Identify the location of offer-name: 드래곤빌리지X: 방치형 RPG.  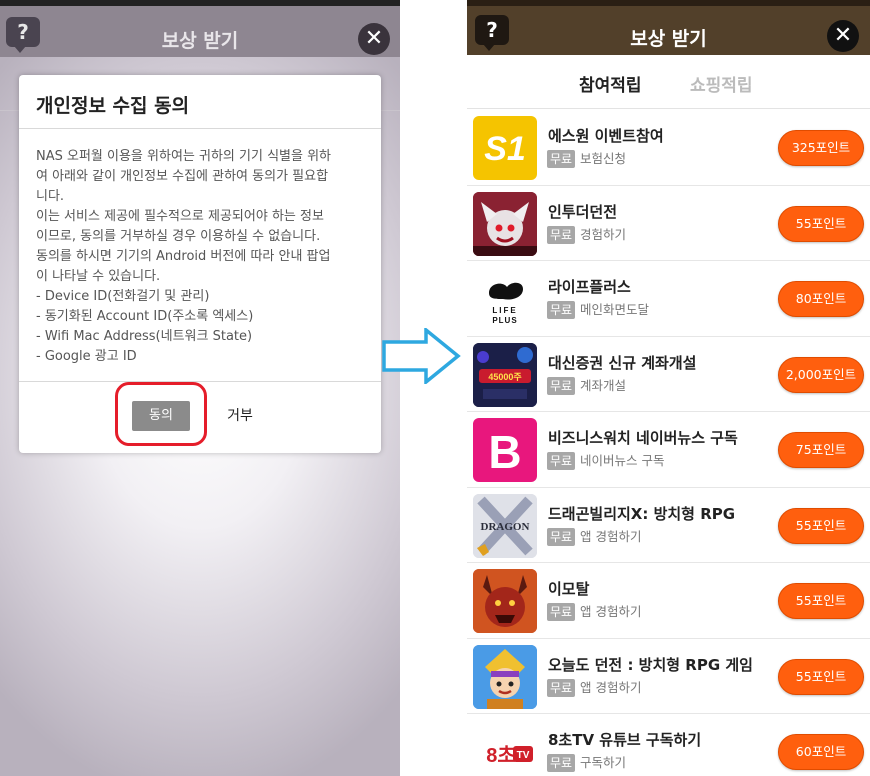
(642, 513).